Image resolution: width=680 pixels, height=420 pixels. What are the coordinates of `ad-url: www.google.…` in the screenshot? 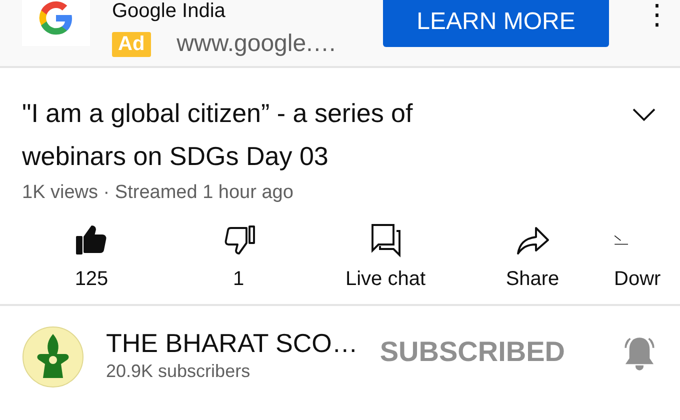 It's located at (256, 44).